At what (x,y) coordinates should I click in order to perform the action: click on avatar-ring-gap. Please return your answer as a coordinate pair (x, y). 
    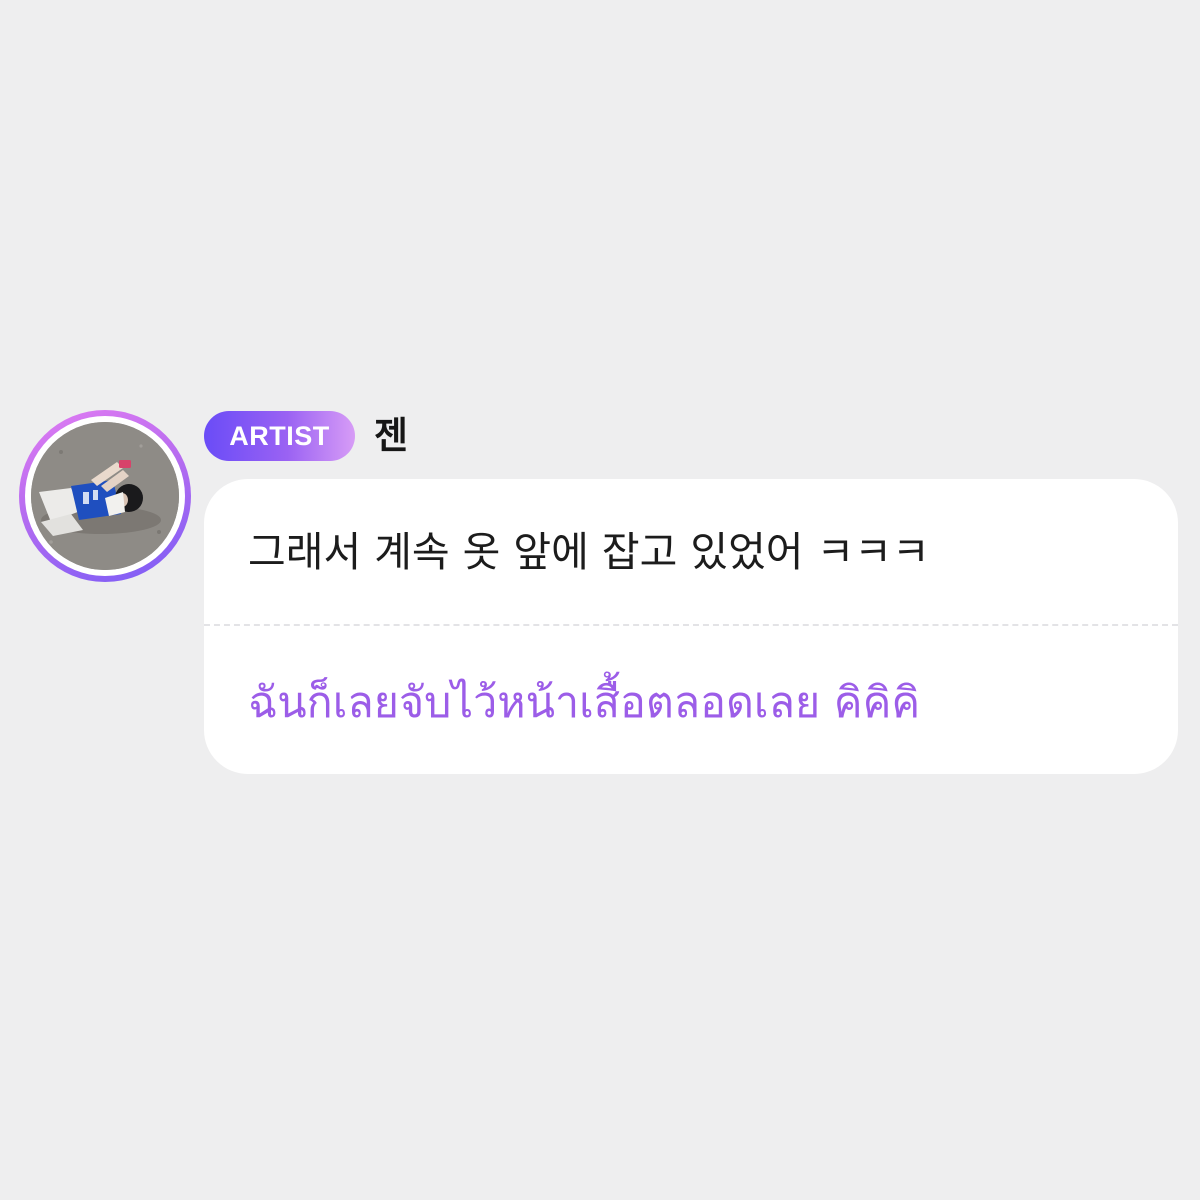
    Looking at the image, I should click on (105, 496).